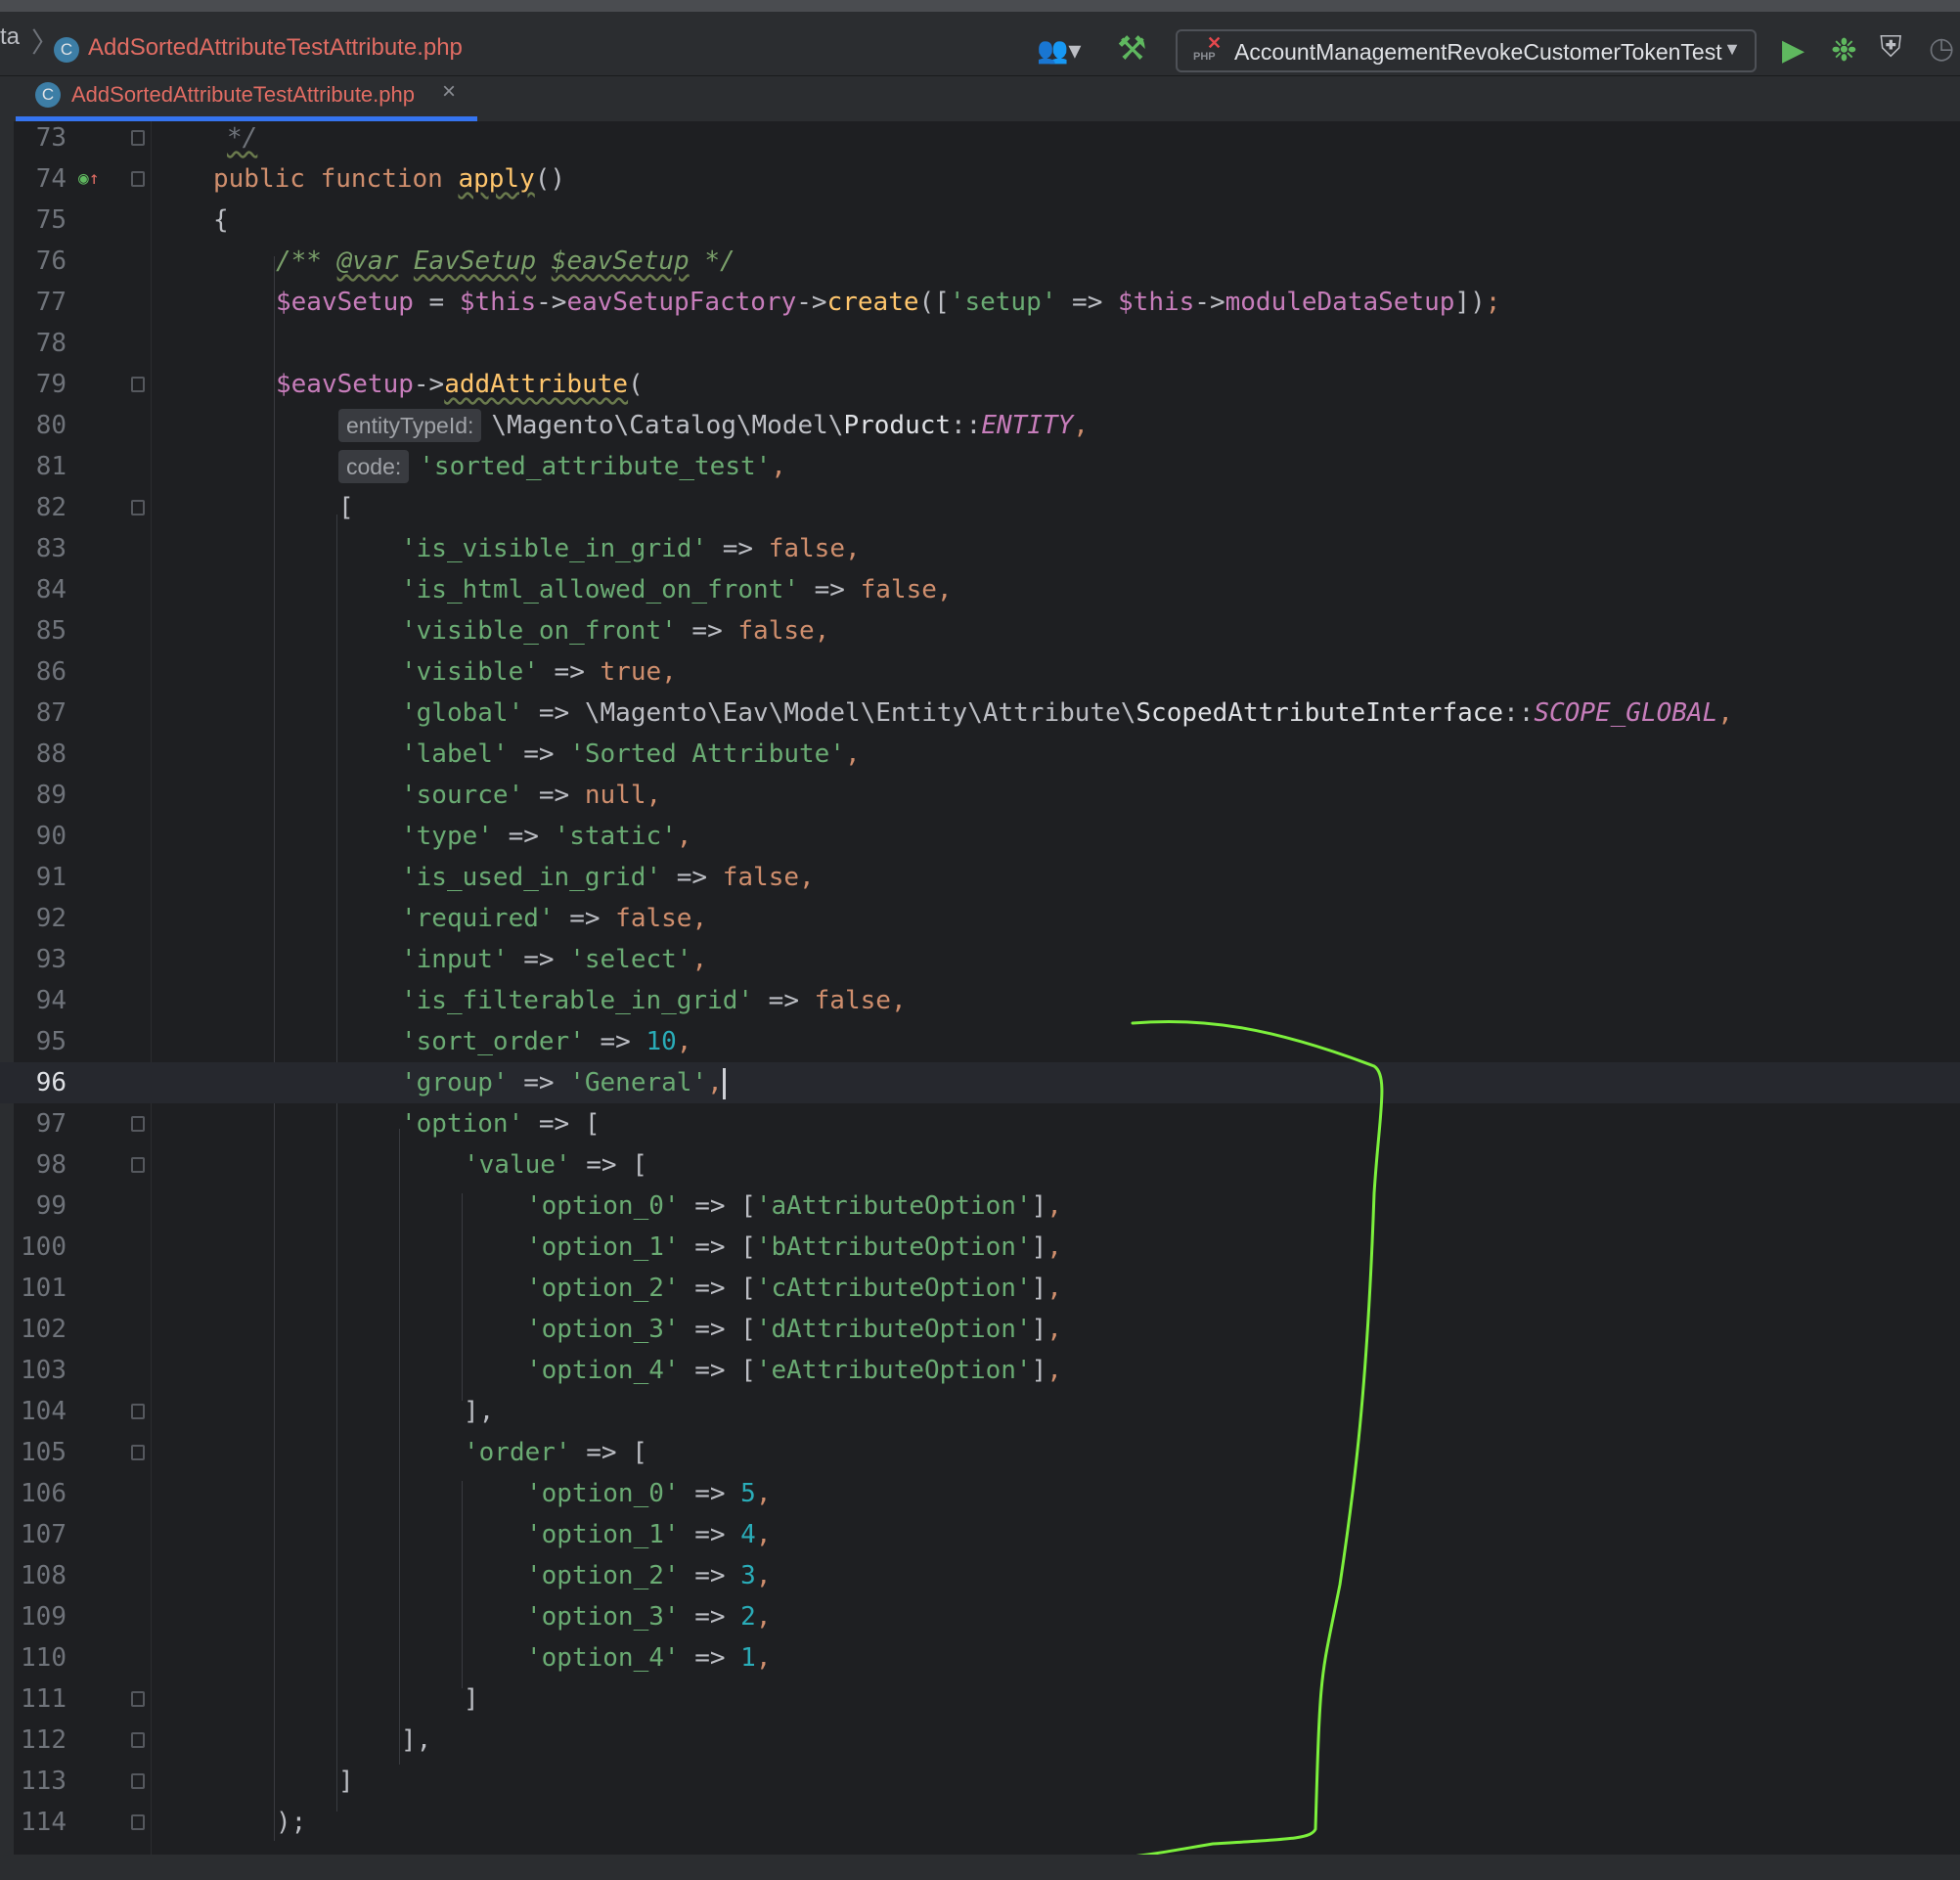 This screenshot has width=1960, height=1880. What do you see at coordinates (51, 425) in the screenshot?
I see `line-number: 80` at bounding box center [51, 425].